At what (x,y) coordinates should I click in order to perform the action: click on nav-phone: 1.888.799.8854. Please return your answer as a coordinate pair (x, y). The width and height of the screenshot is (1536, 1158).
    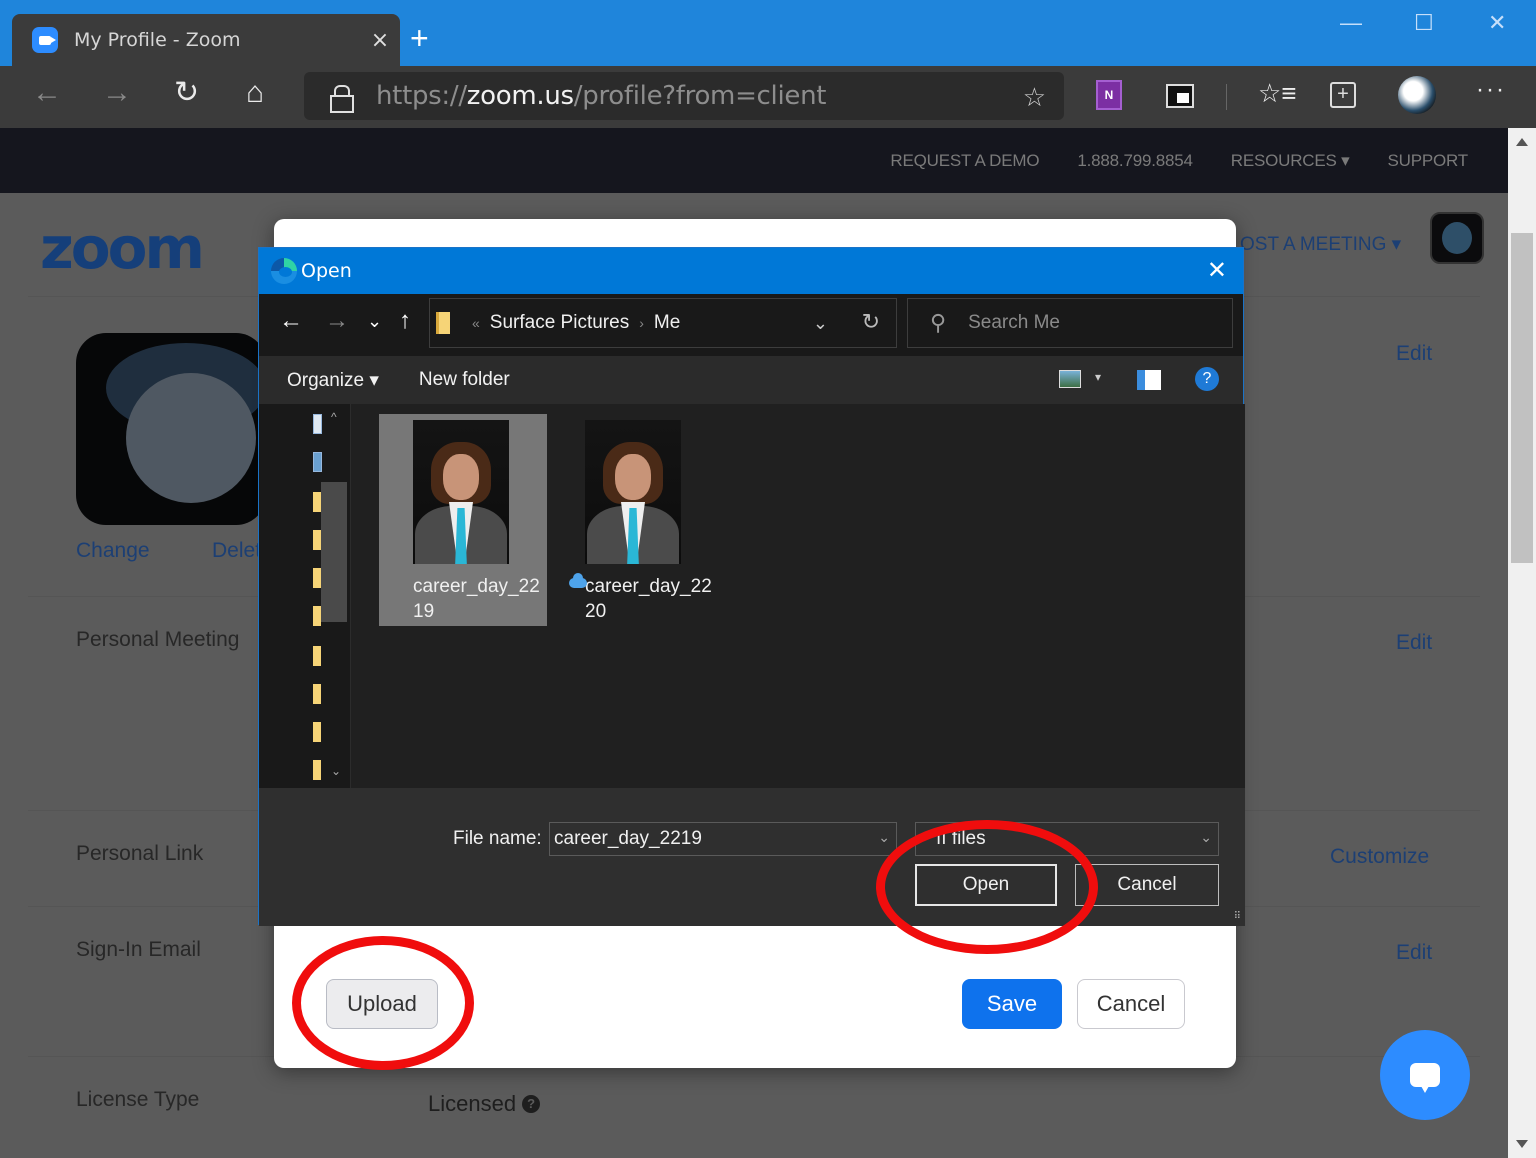
    Looking at the image, I should click on (1135, 161).